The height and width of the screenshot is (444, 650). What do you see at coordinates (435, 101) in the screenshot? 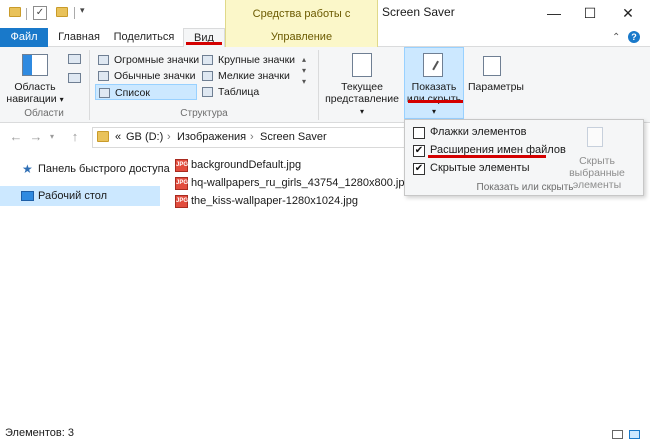
I see `annotation-underline-show-hide` at bounding box center [435, 101].